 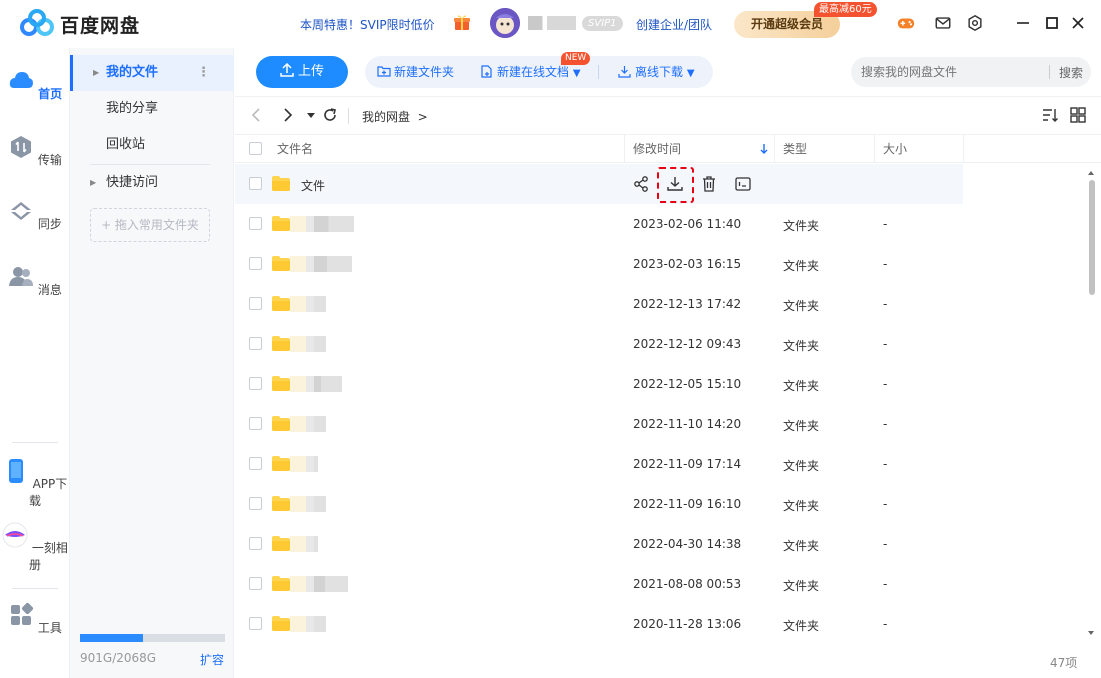 I want to click on nav-transfer: 传输, so click(x=35, y=151).